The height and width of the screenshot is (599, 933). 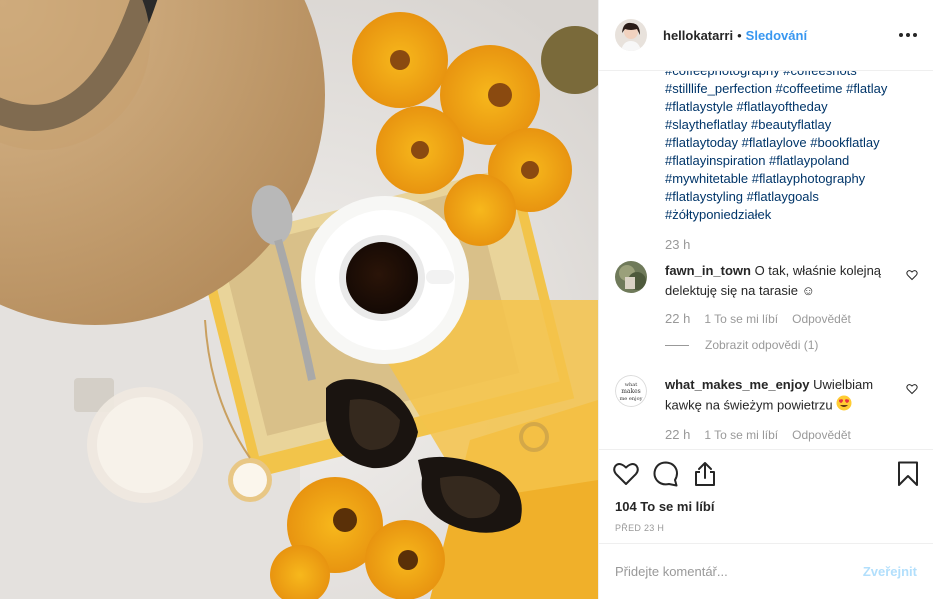 I want to click on hashtag-line: #flatlaystyle #flatlayoftheday, so click(x=792, y=107).